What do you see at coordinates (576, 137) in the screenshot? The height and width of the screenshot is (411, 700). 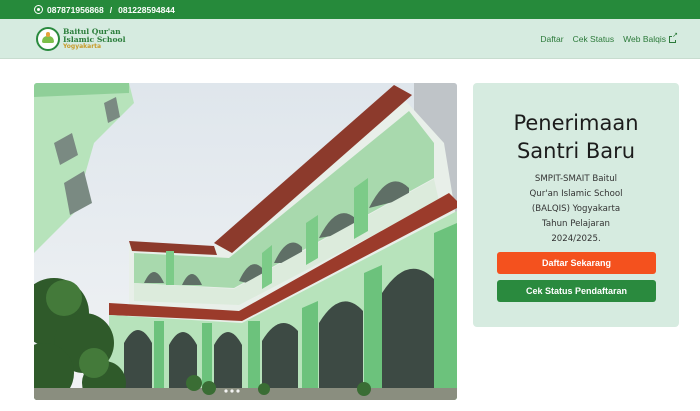 I see `card-title: Penerimaan Santri Baru` at bounding box center [576, 137].